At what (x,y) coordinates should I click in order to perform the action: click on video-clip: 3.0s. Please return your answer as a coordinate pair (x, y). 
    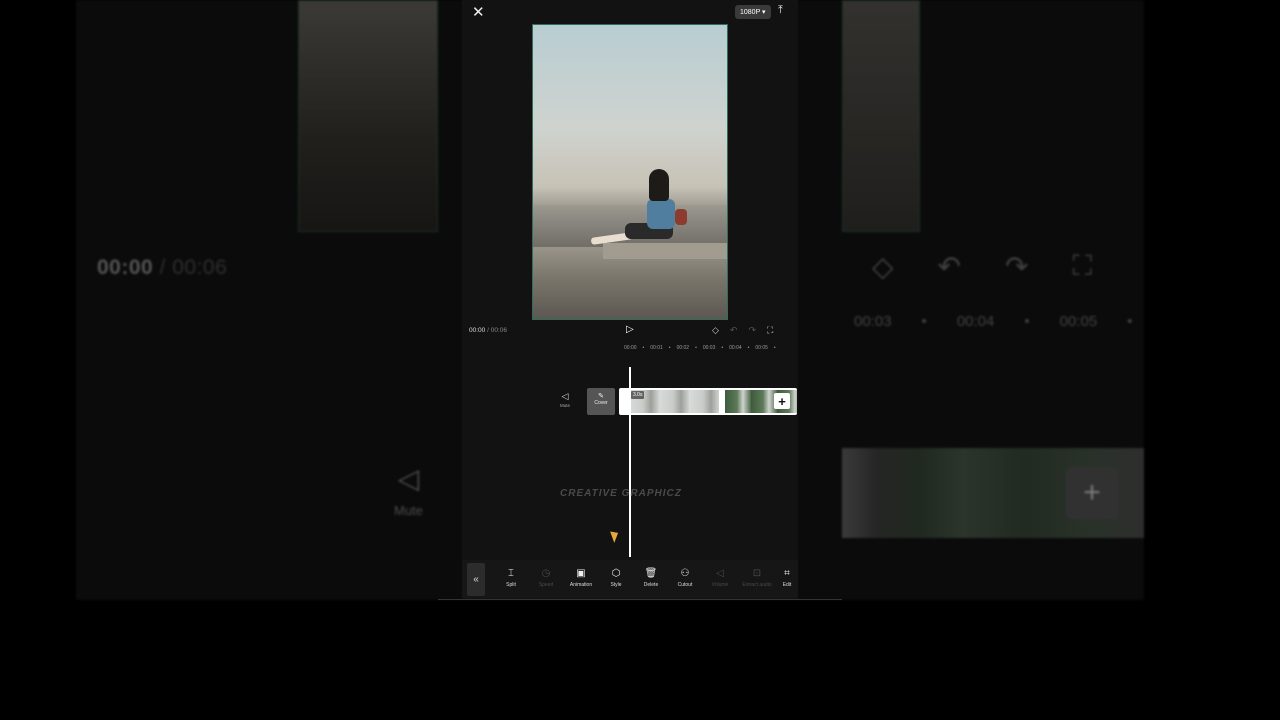
    Looking at the image, I should click on (708, 401).